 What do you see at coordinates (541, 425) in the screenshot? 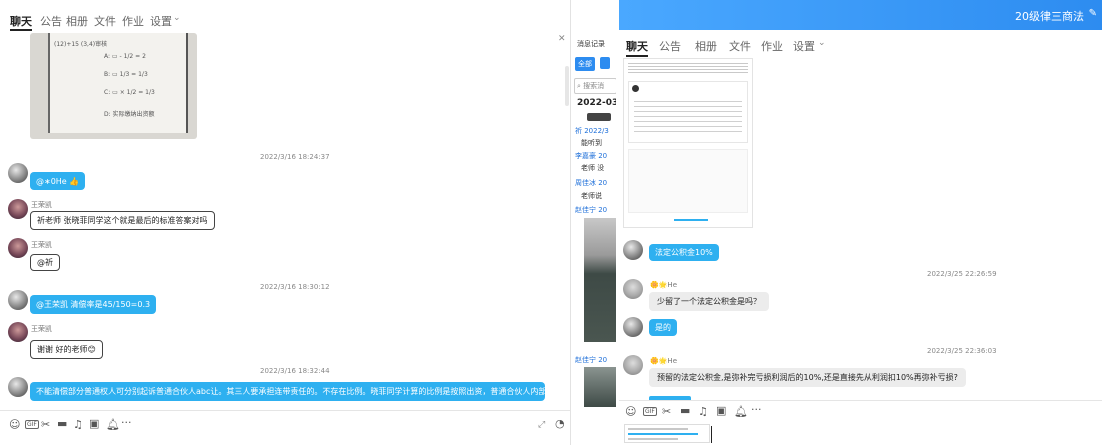
I see `expand-icon: ⤢` at bounding box center [541, 425].